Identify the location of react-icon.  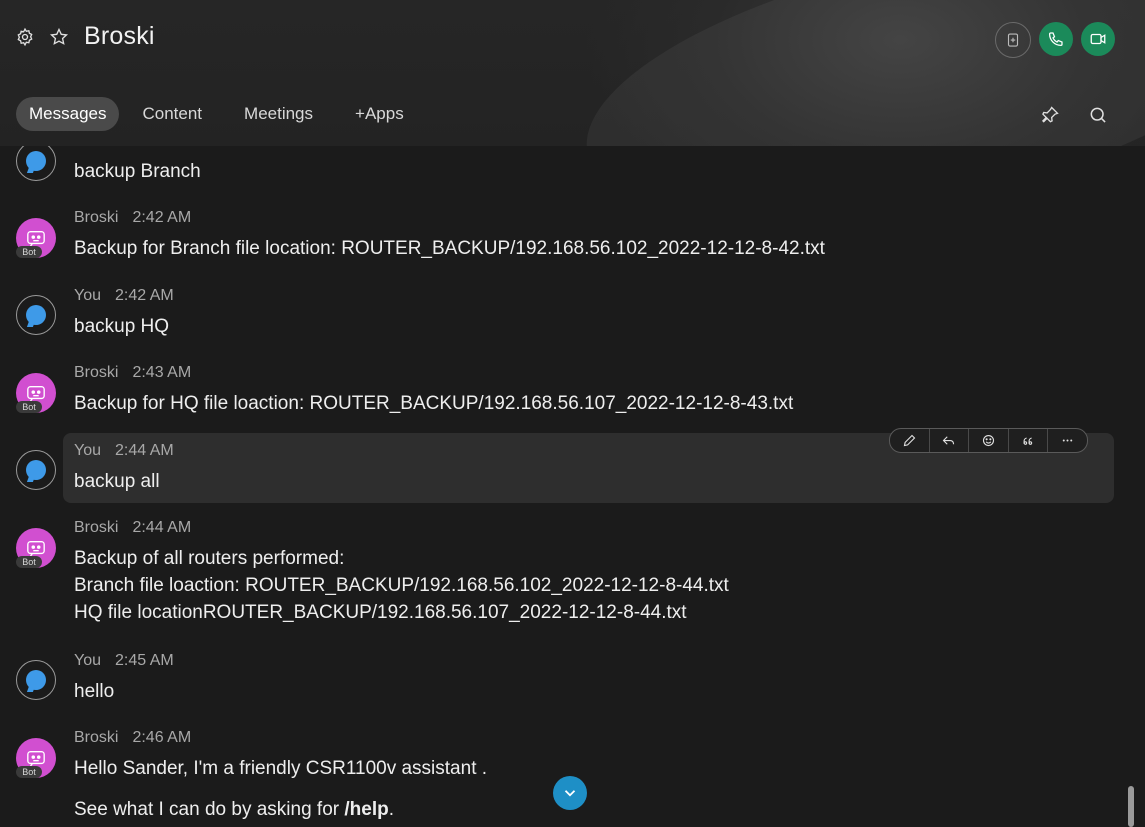
(988, 440).